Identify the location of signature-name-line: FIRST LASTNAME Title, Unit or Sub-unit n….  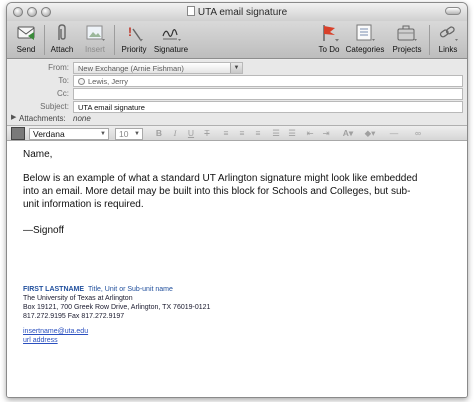
(116, 289).